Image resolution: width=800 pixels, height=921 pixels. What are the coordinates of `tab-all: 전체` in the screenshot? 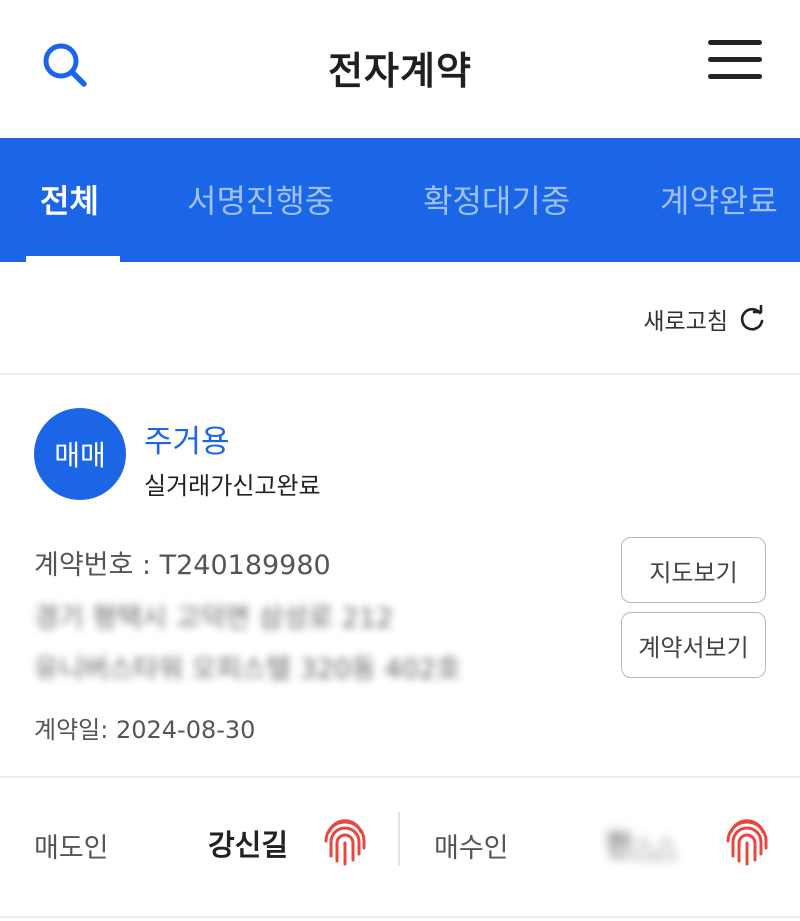 It's located at (69, 199).